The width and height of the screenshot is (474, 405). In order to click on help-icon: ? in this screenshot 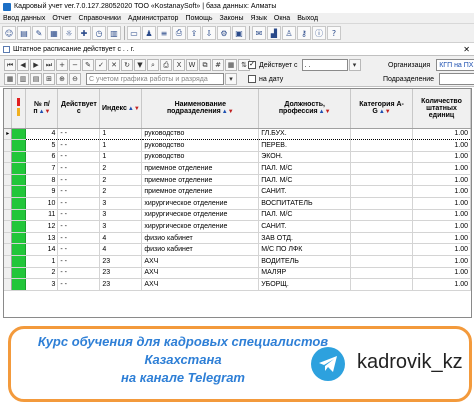, I will do `click(334, 33)`.